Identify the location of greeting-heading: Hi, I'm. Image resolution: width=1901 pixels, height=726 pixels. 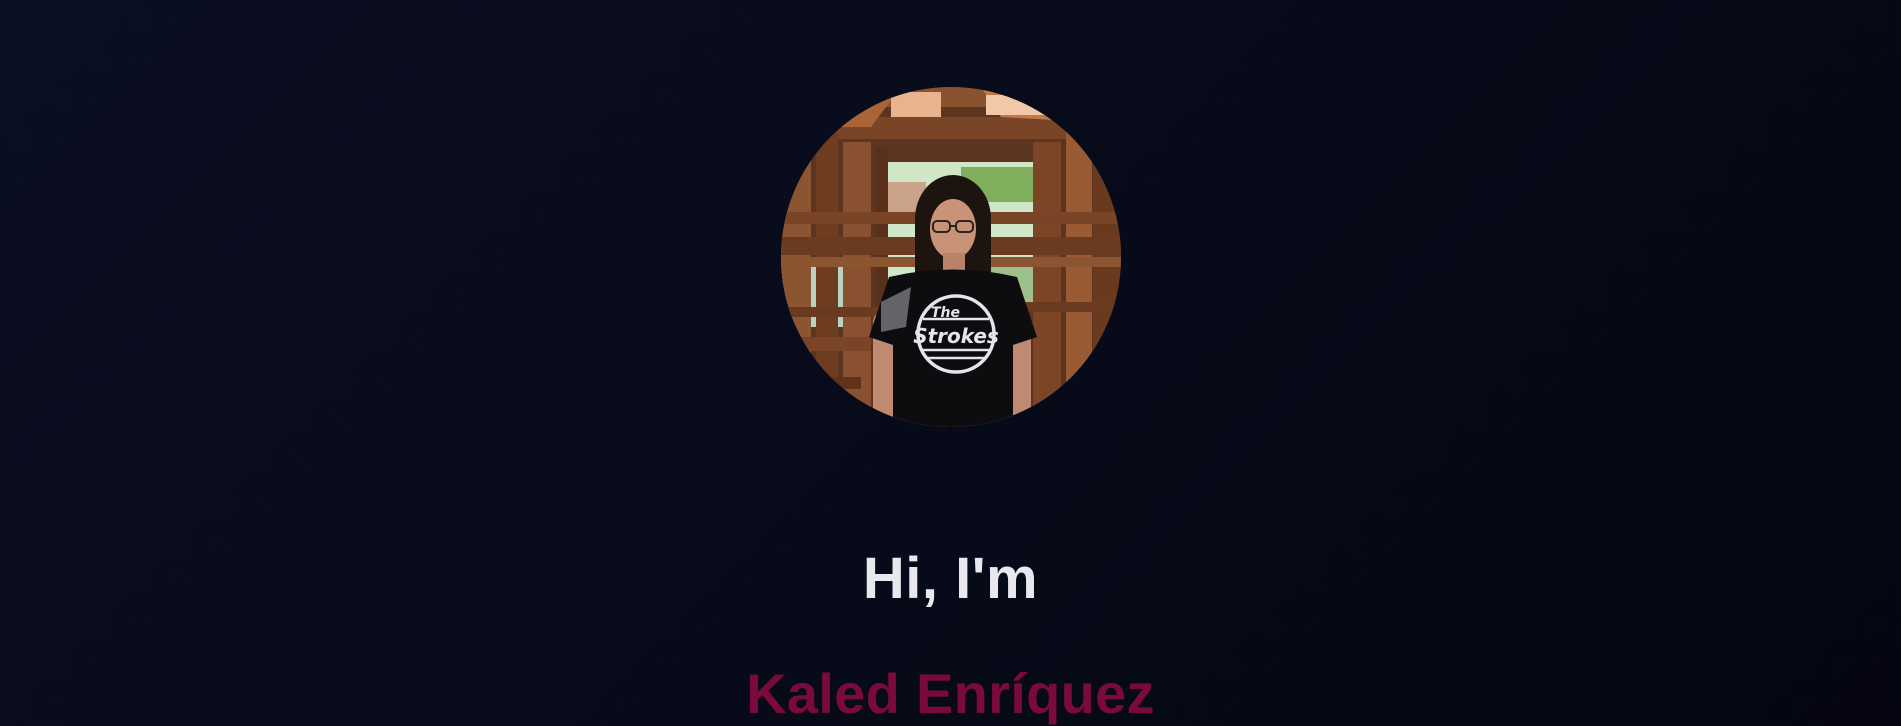
(950, 578).